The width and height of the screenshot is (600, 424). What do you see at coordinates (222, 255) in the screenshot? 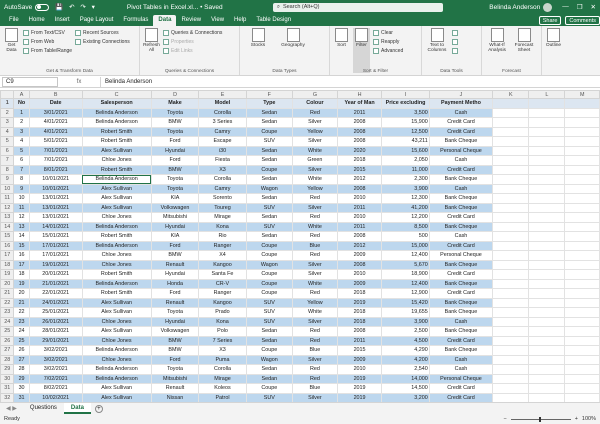
I see `cell: X4` at bounding box center [222, 255].